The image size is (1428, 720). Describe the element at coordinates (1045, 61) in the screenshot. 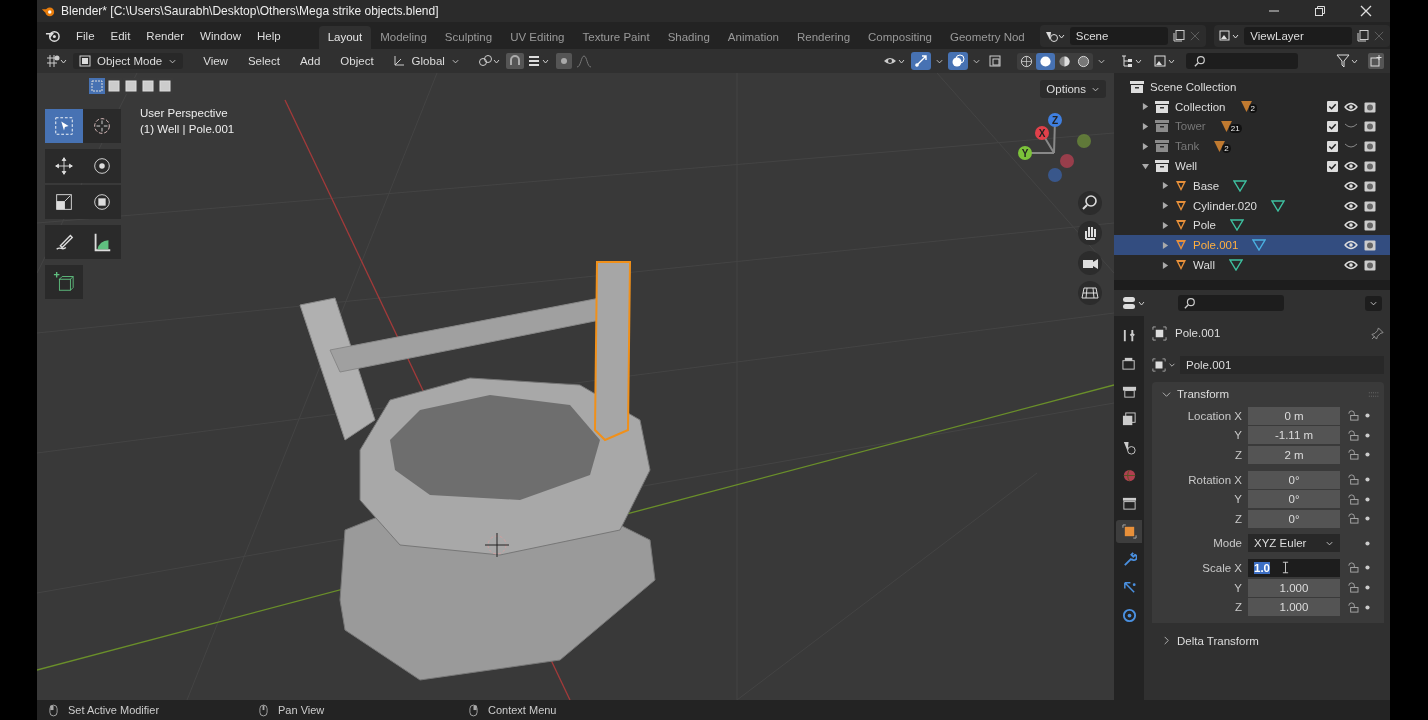

I see `solid-shading-button` at that location.